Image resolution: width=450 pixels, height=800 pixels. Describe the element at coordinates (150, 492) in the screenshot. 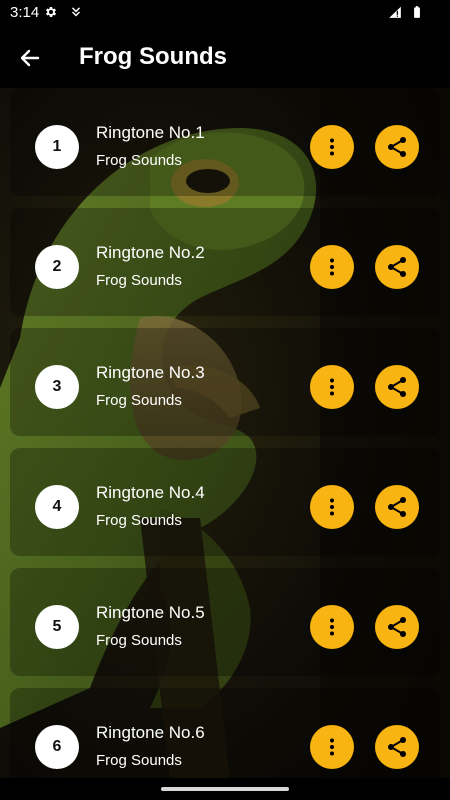

I see `item-title: Ringtone No.4` at that location.